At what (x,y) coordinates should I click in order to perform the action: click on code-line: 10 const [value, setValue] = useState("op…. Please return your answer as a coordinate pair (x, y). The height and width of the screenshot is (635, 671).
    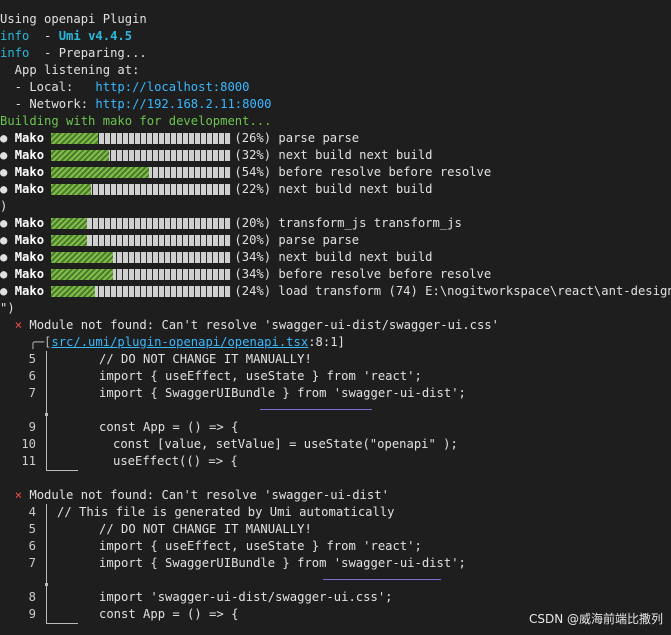
    Looking at the image, I should click on (335, 444).